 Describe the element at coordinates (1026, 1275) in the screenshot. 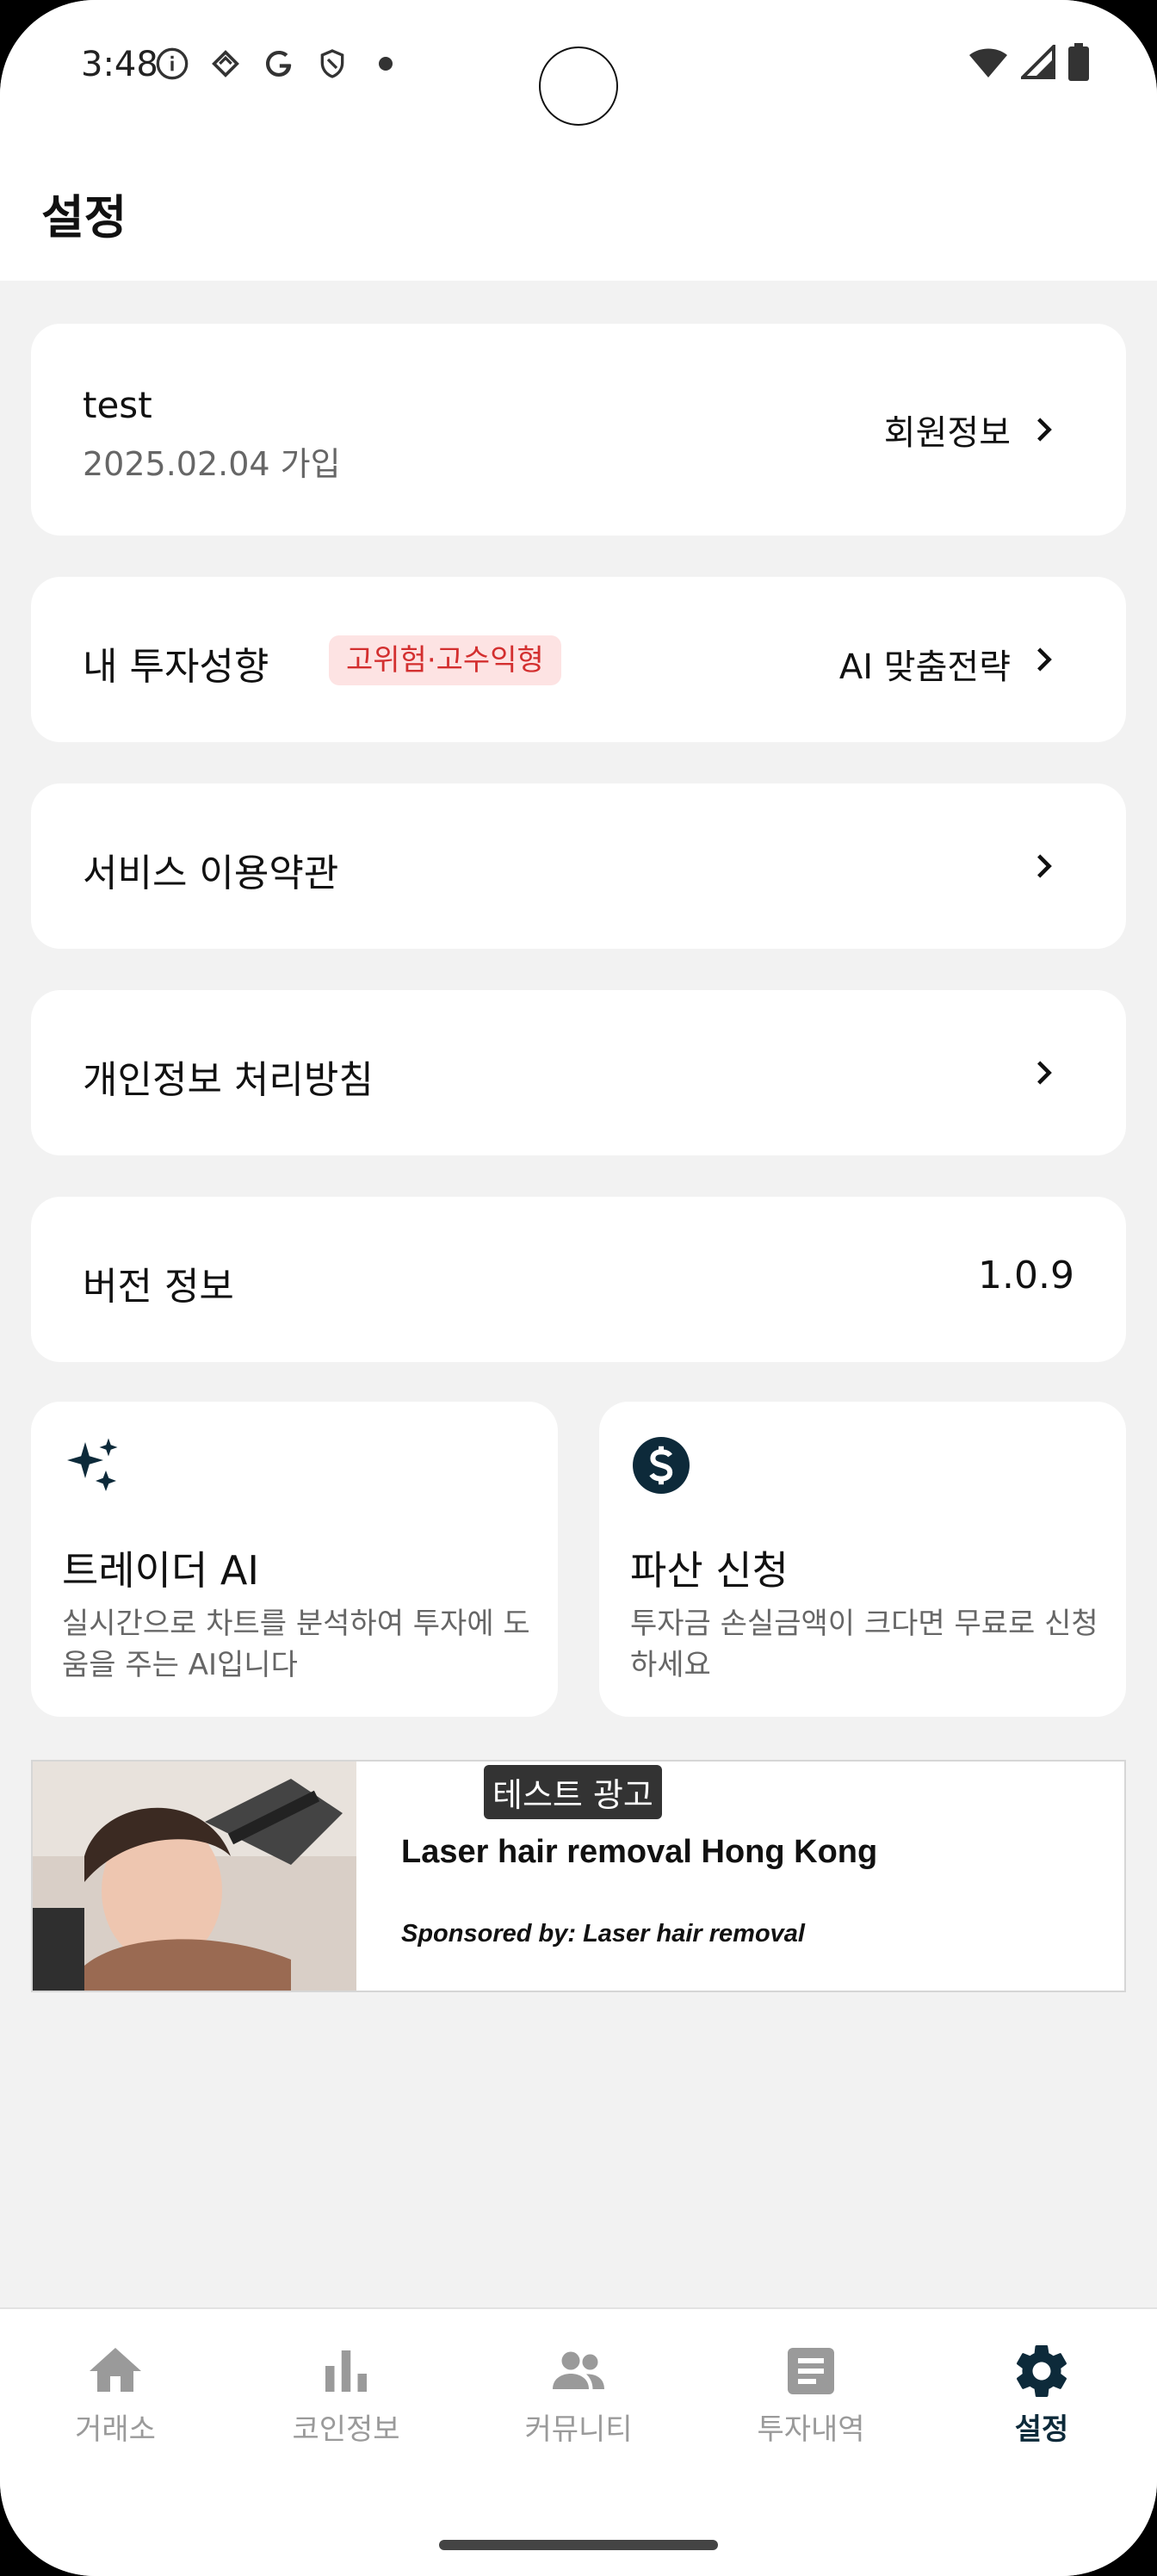

I see `version-value: 1.0.9` at that location.